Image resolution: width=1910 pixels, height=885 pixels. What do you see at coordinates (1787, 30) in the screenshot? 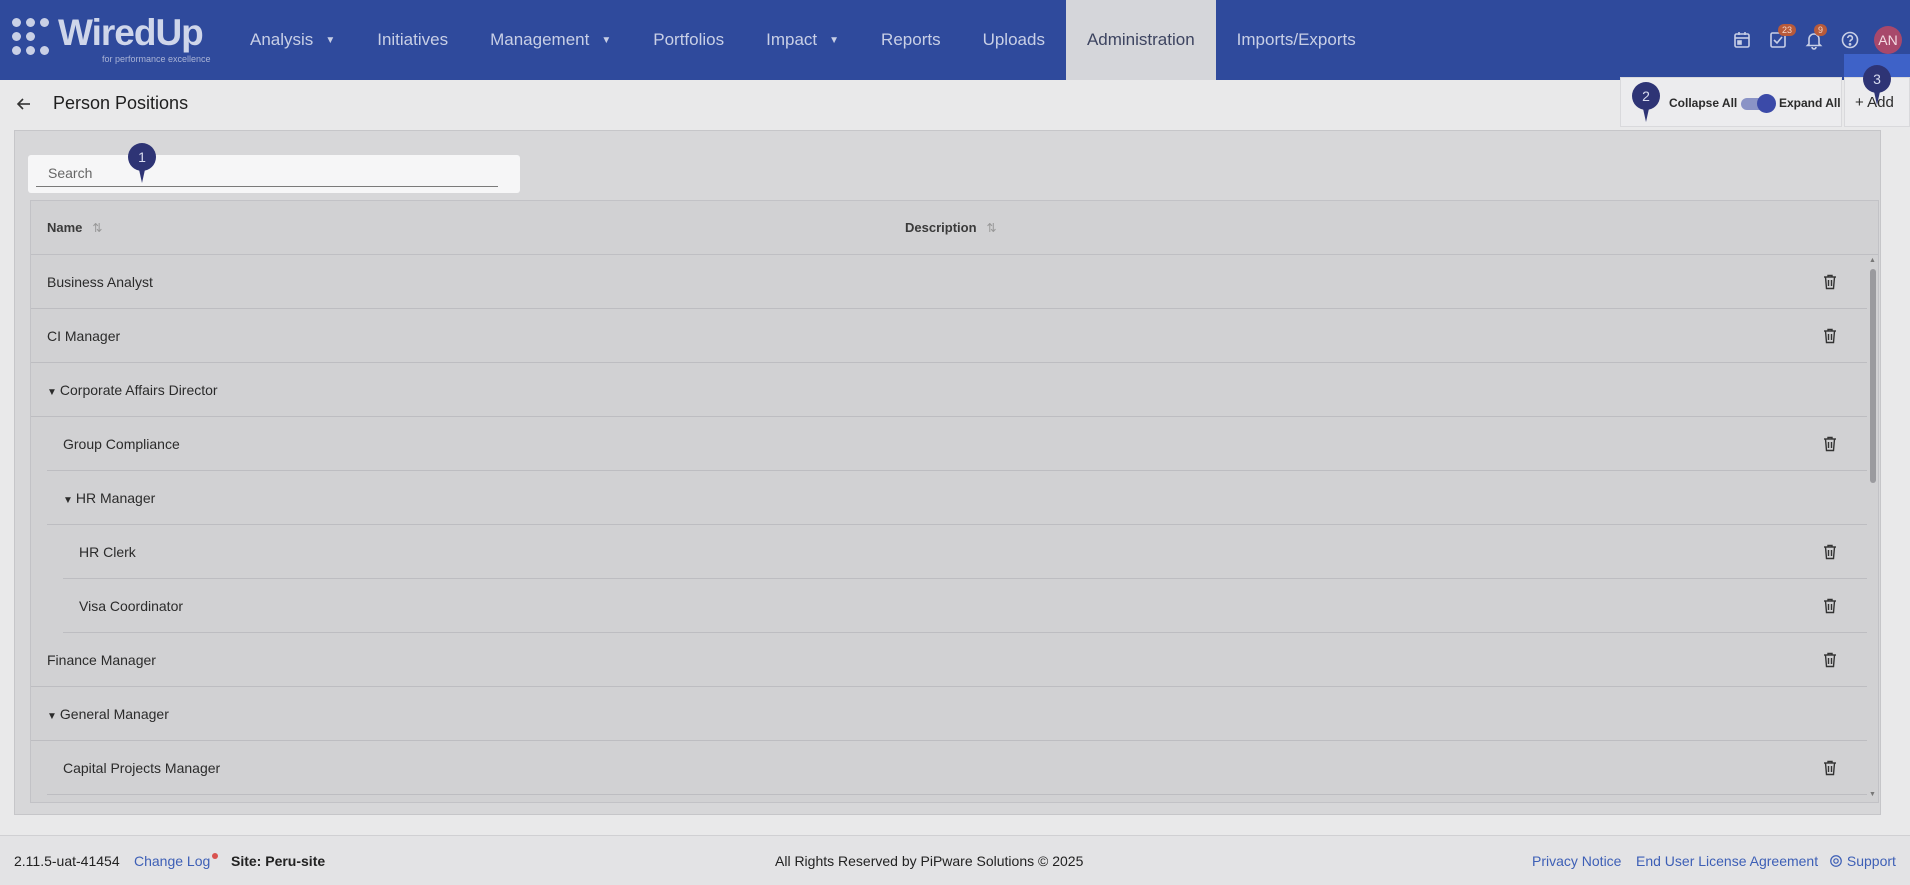
I see `tasks-badge: 23` at bounding box center [1787, 30].